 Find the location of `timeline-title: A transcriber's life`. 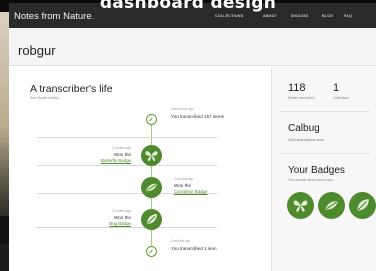

timeline-title: A transcriber's life is located at coordinates (71, 89).